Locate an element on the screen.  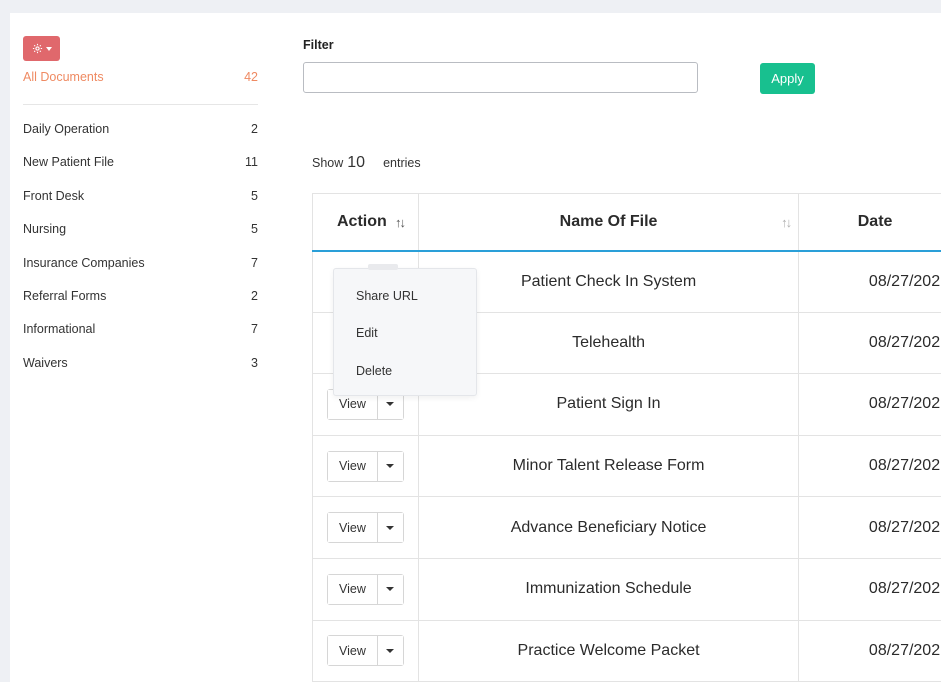
file-name-cell: Advance Beneficiary Notice is located at coordinates (608, 527).